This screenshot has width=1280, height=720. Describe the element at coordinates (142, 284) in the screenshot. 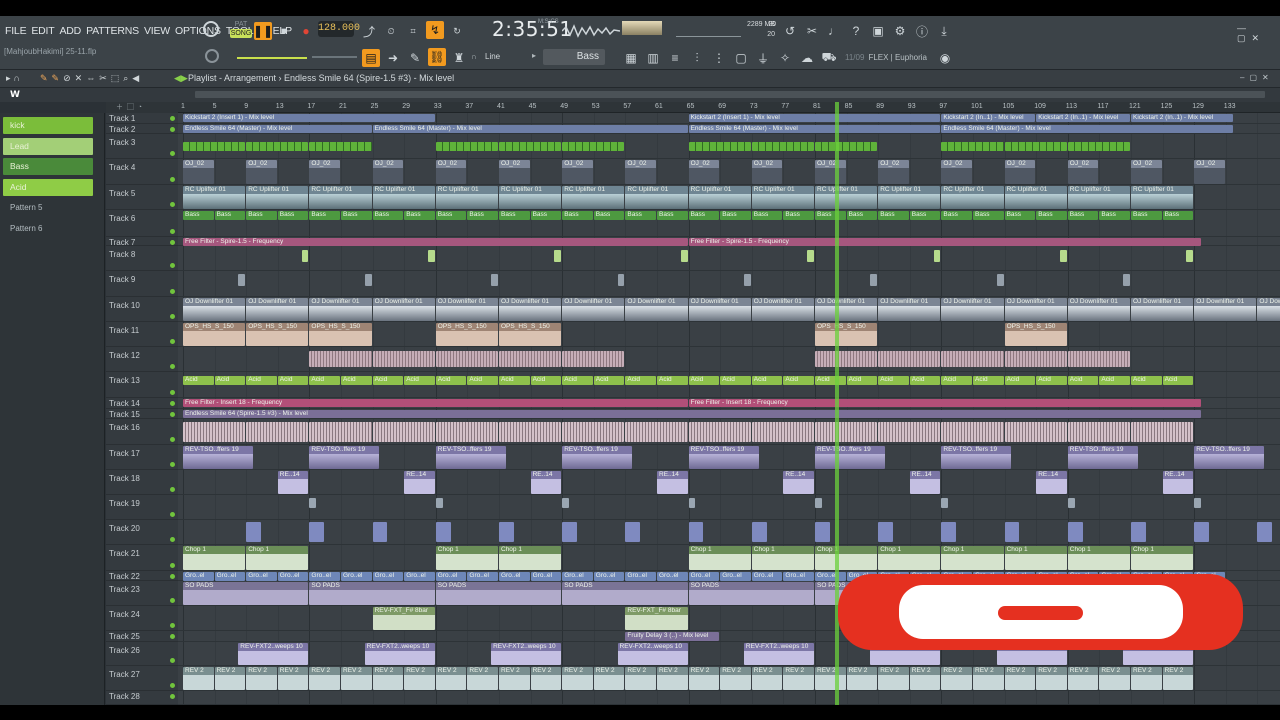

I see `track-header: Track 9` at that location.